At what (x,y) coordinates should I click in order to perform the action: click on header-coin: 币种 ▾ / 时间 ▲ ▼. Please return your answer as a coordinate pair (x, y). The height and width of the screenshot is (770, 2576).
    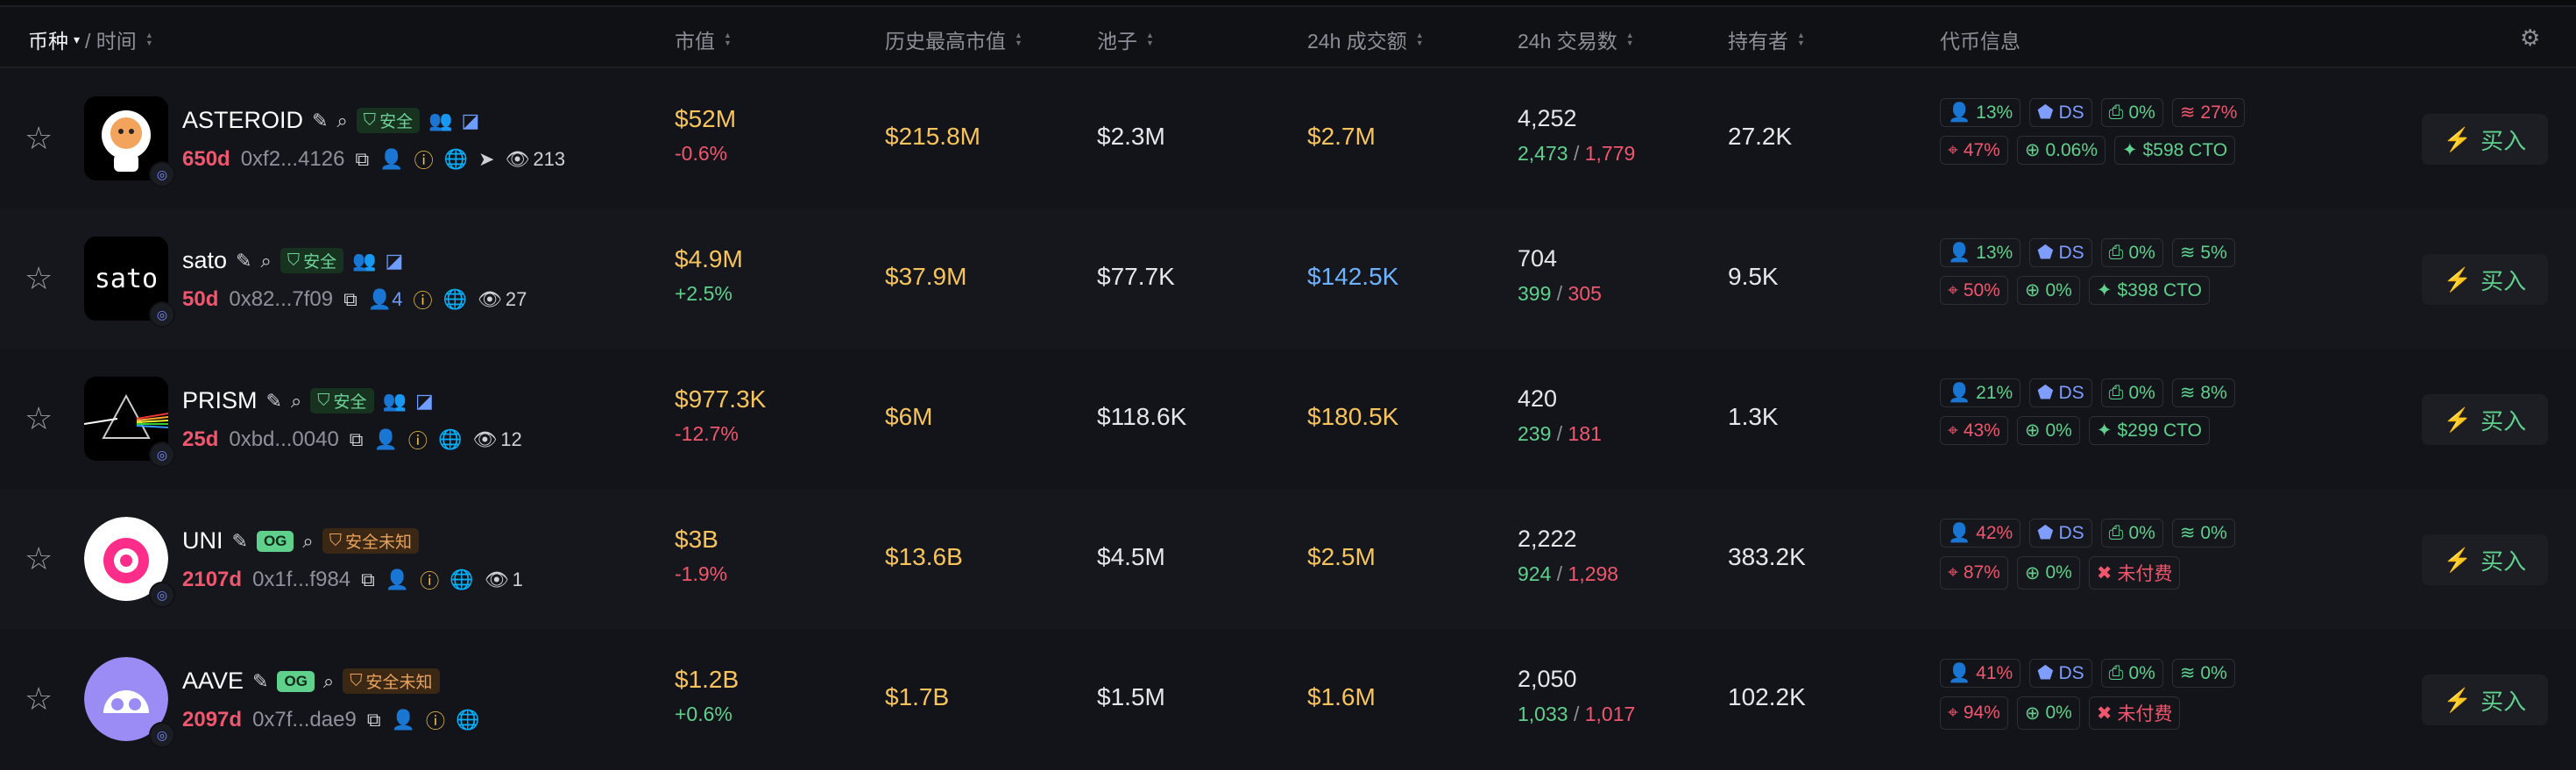
    Looking at the image, I should click on (90, 40).